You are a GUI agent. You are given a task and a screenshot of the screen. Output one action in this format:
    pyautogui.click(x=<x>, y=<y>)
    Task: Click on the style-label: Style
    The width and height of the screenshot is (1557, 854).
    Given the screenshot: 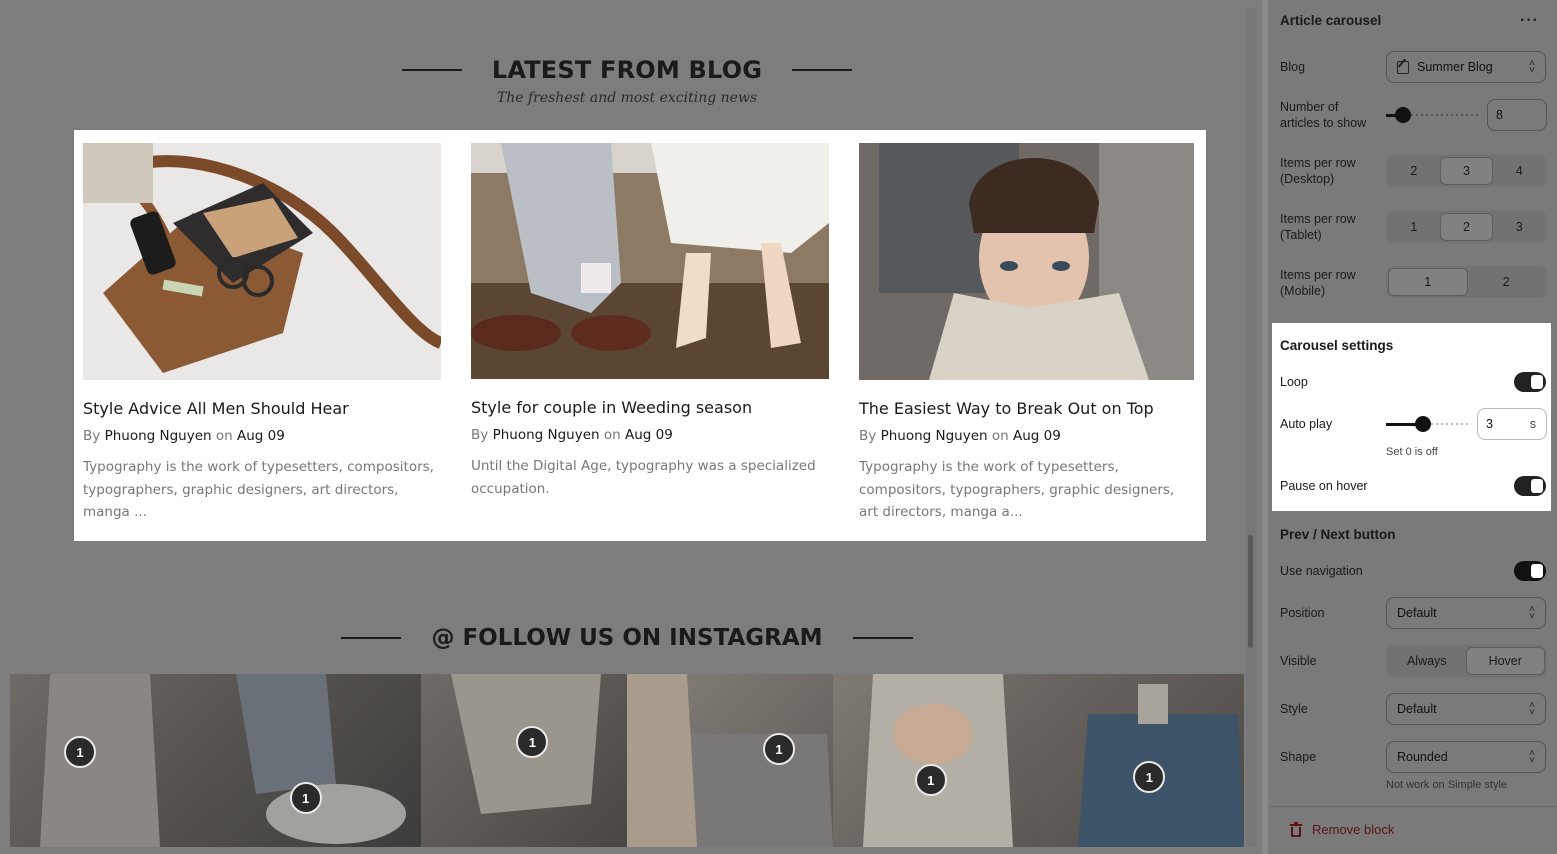 What is the action you would take?
    pyautogui.click(x=1294, y=709)
    